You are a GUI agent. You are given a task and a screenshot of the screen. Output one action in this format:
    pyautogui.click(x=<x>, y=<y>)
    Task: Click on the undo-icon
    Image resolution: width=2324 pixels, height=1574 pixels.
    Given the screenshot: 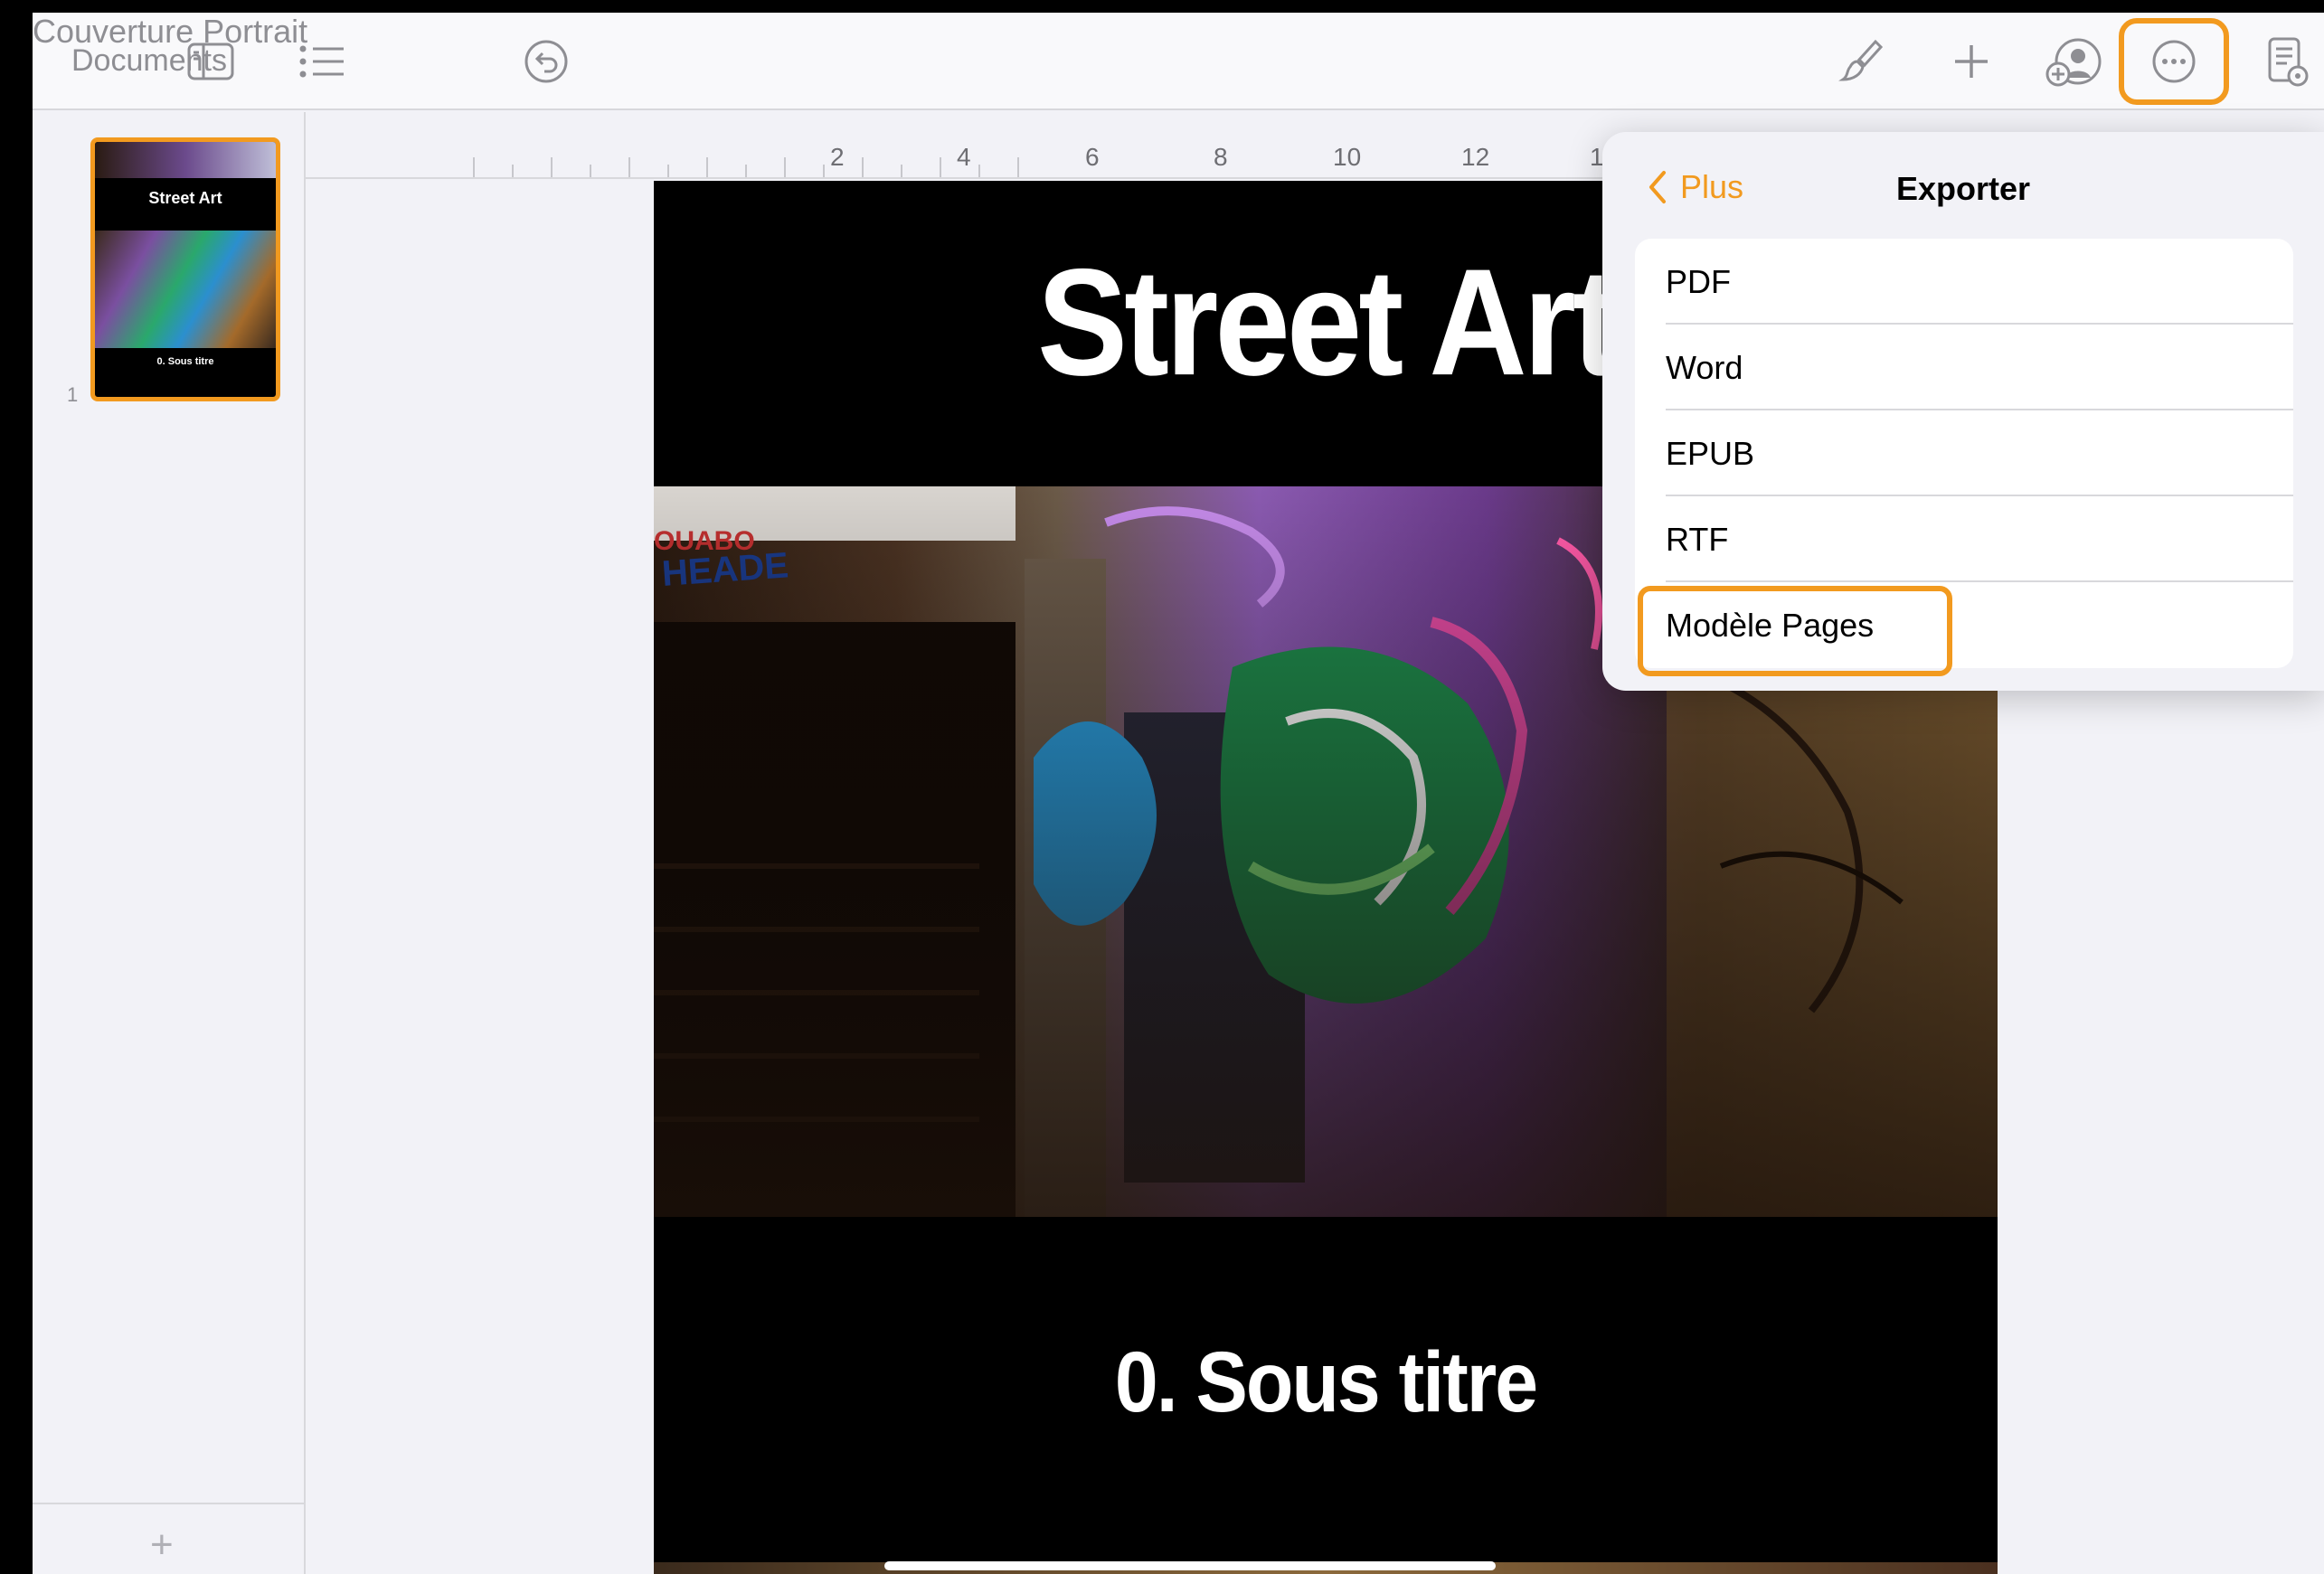 What is the action you would take?
    pyautogui.click(x=546, y=61)
    